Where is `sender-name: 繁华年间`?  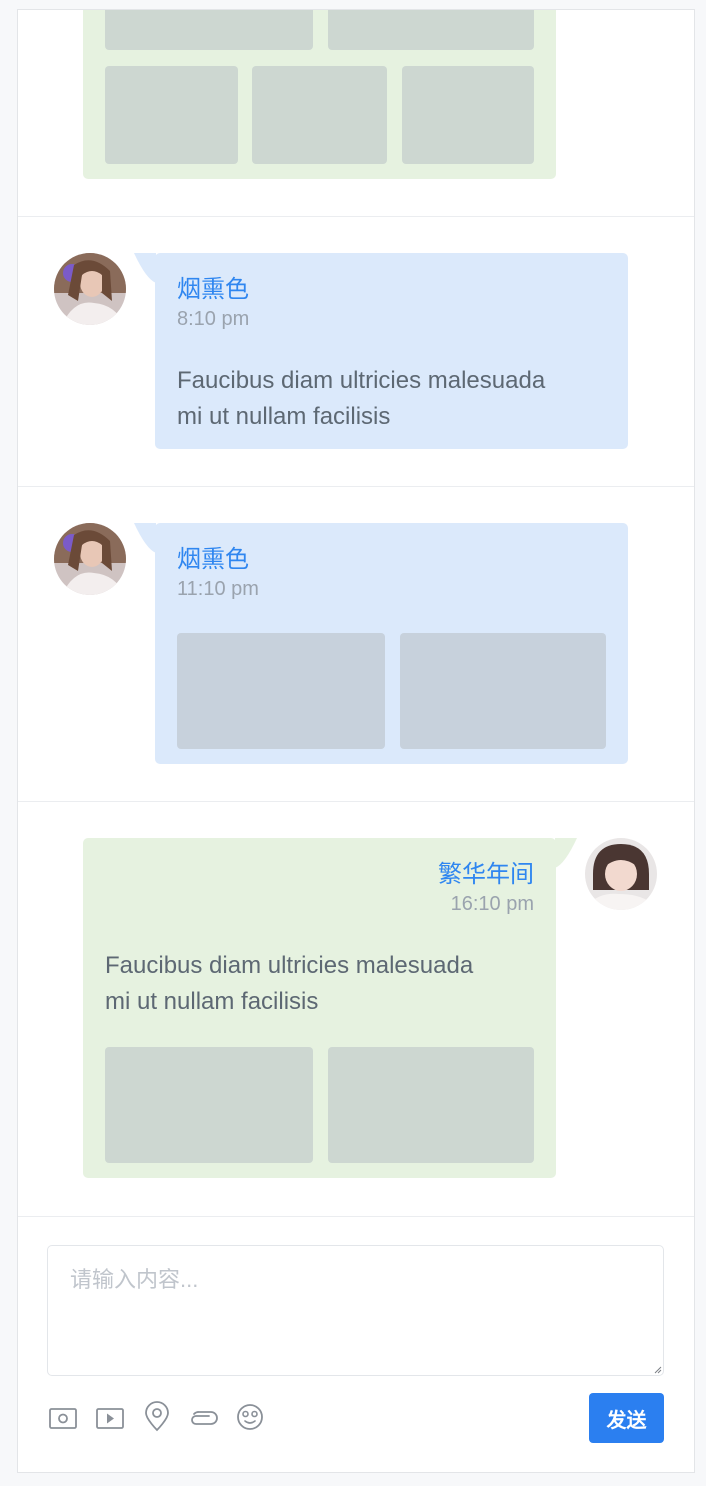 sender-name: 繁华年间 is located at coordinates (486, 871).